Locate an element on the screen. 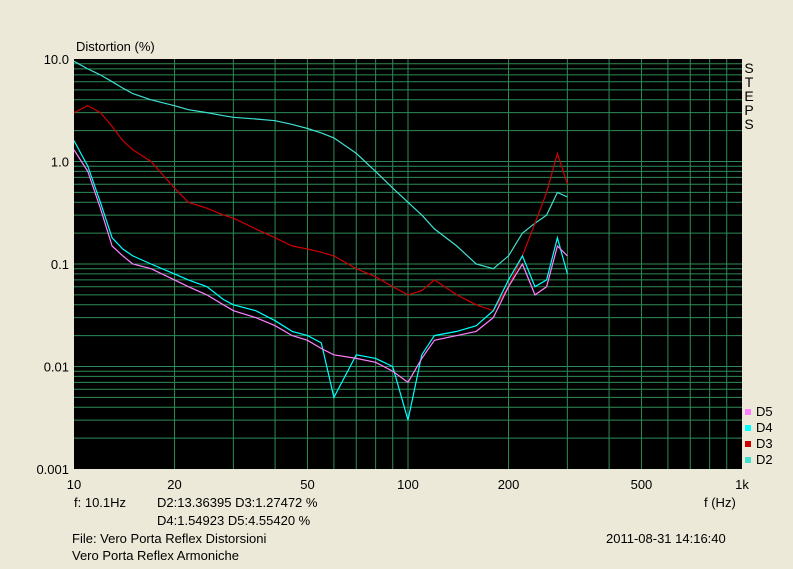 The width and height of the screenshot is (793, 569). y-tick-label: 0.01 is located at coordinates (56, 367).